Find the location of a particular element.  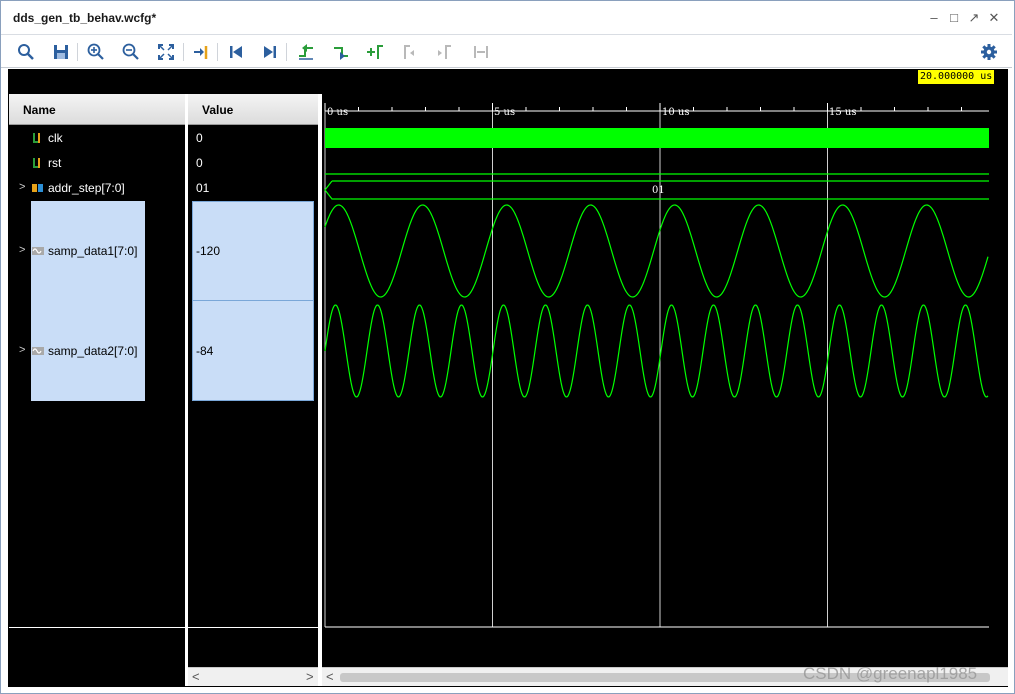

go-to-cursor-icon is located at coordinates (201, 52).